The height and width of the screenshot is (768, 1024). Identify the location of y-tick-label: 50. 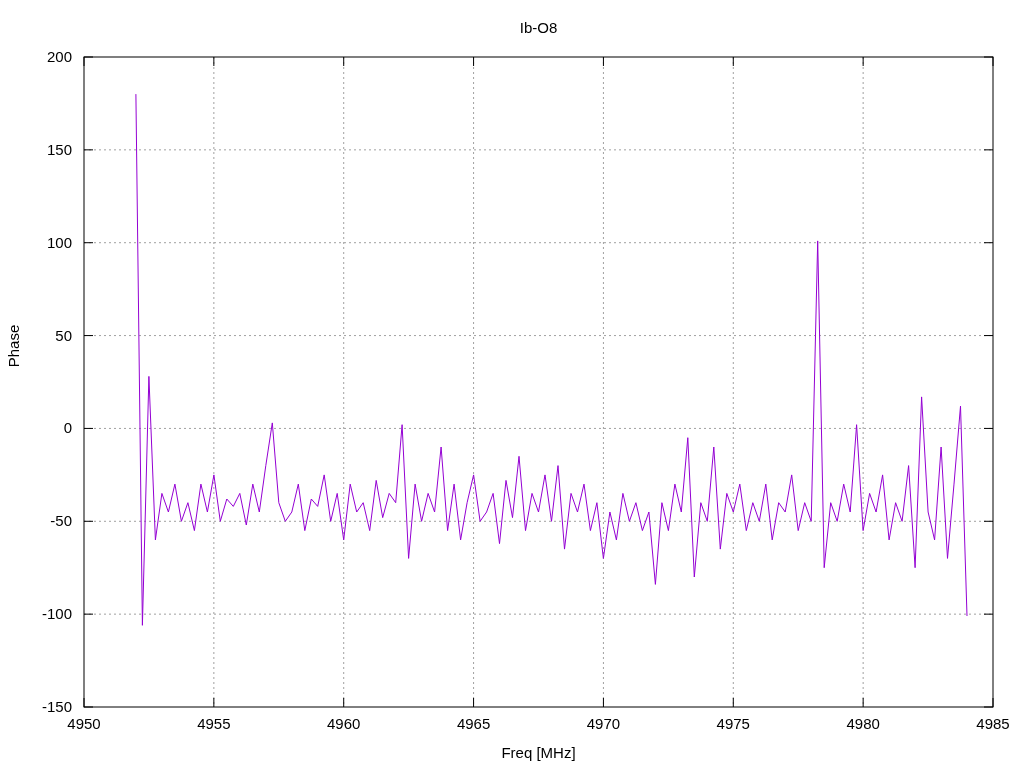
(63, 335).